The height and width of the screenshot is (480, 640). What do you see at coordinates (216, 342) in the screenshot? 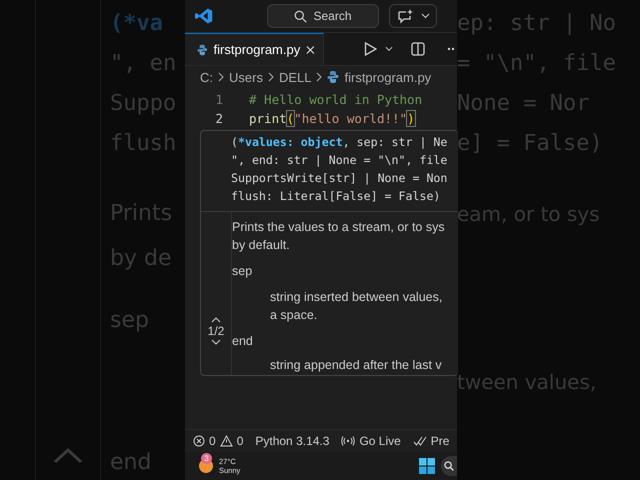
I see `chevron-down-icon` at bounding box center [216, 342].